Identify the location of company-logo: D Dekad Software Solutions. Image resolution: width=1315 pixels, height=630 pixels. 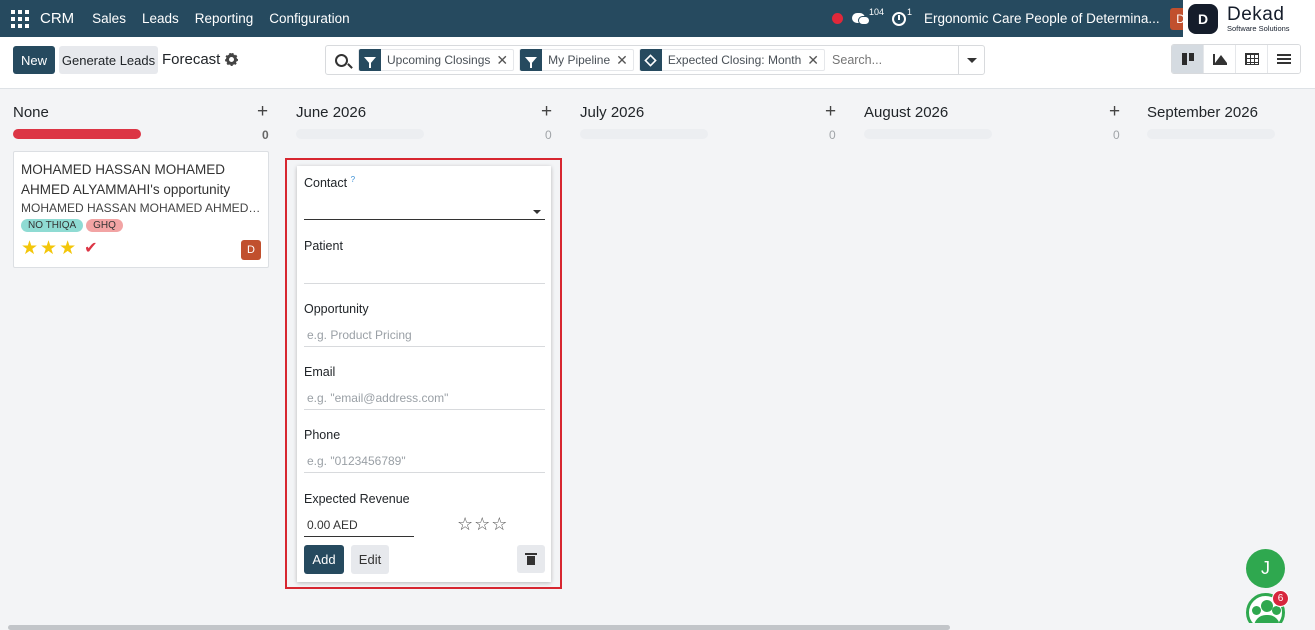
(1249, 18).